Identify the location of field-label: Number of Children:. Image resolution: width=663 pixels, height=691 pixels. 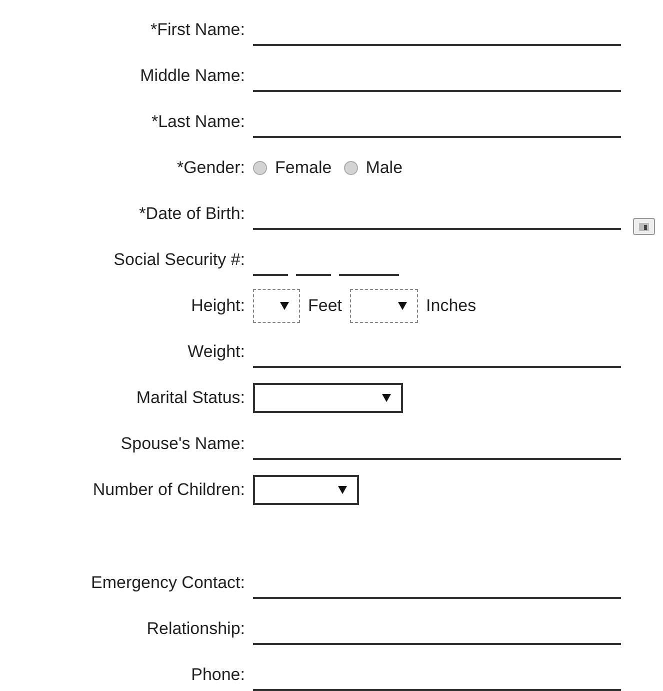
(168, 490).